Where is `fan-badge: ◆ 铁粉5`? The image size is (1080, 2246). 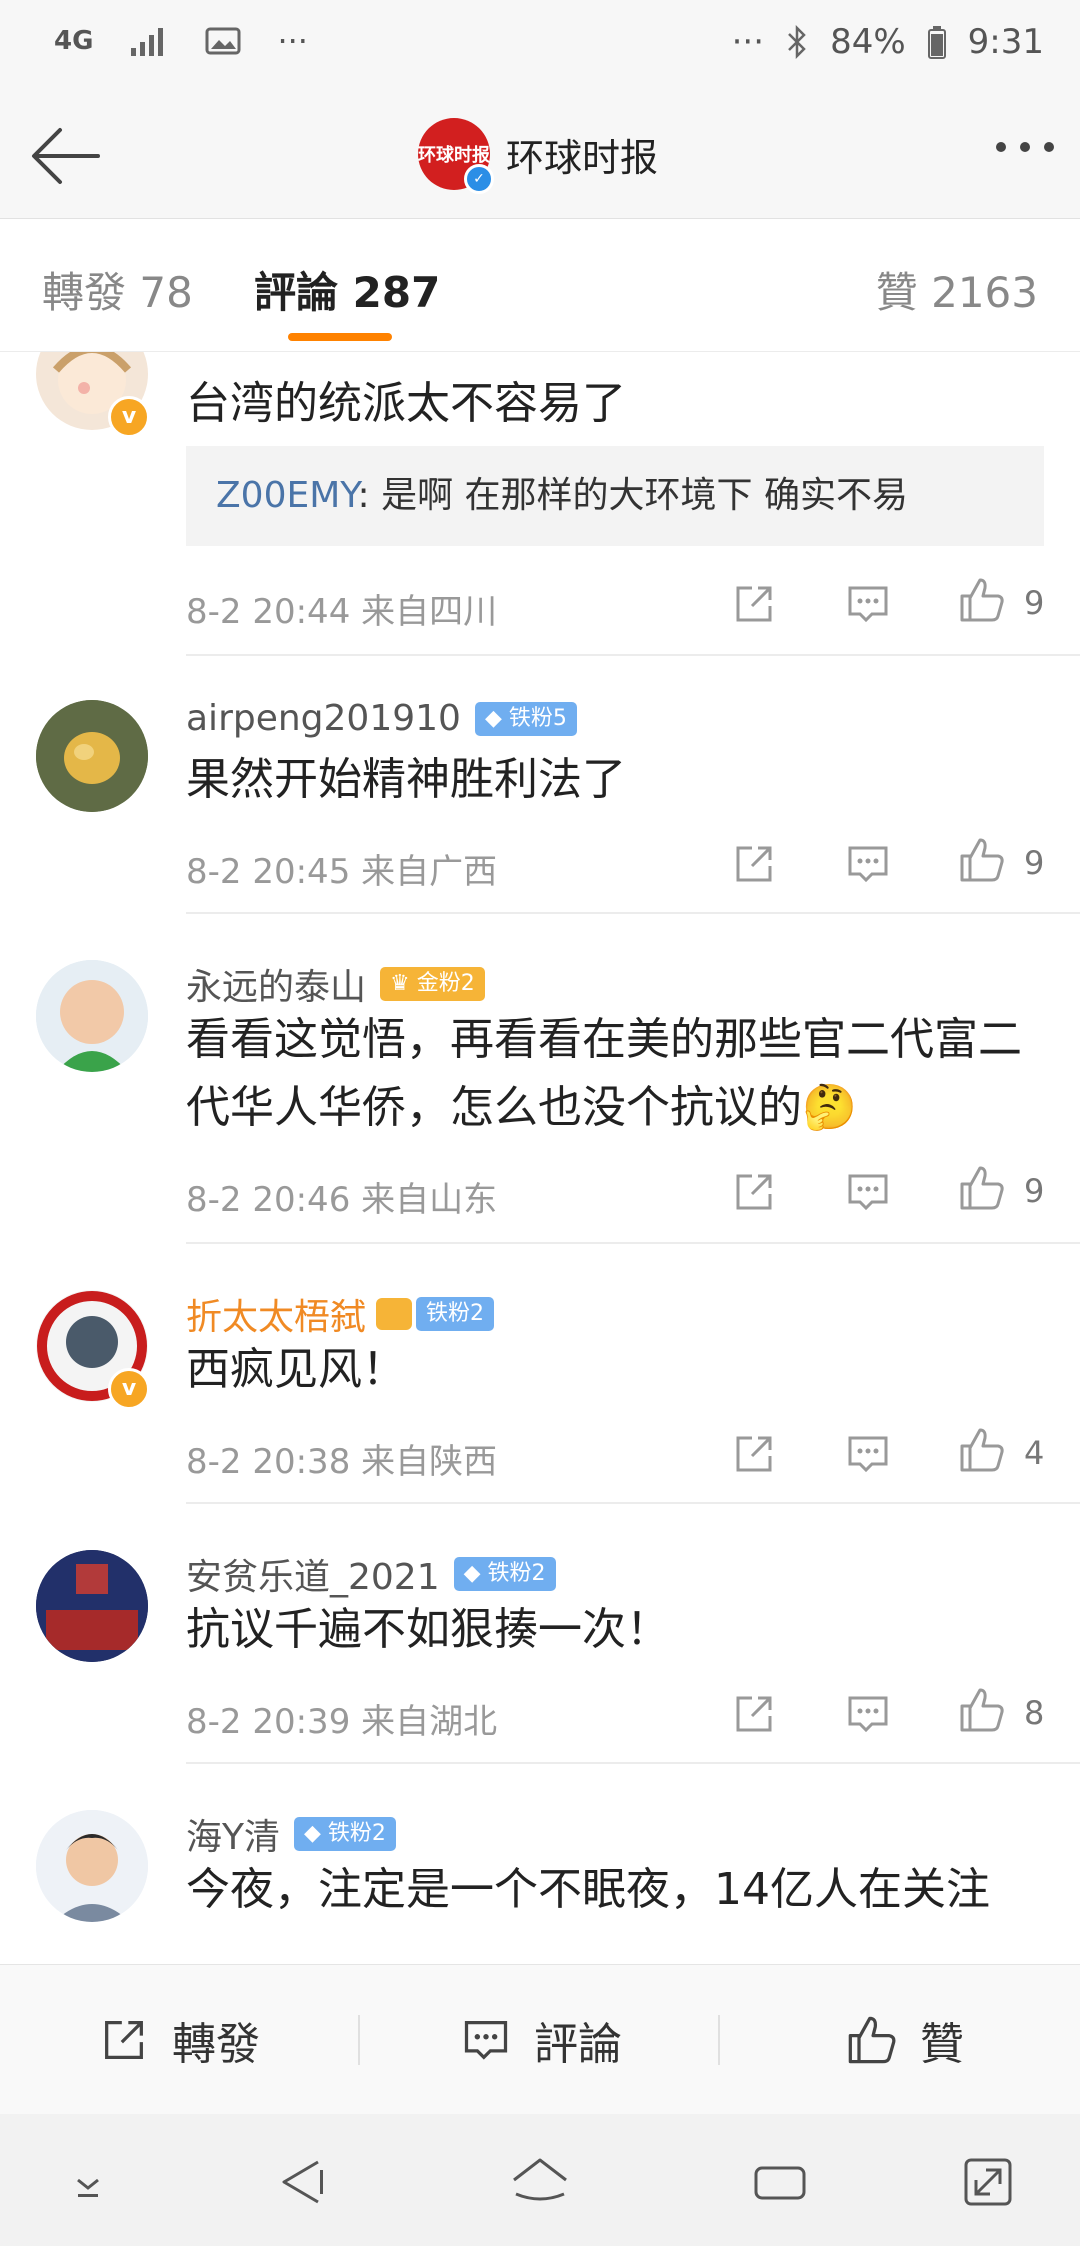 fan-badge: ◆ 铁粉5 is located at coordinates (525, 718).